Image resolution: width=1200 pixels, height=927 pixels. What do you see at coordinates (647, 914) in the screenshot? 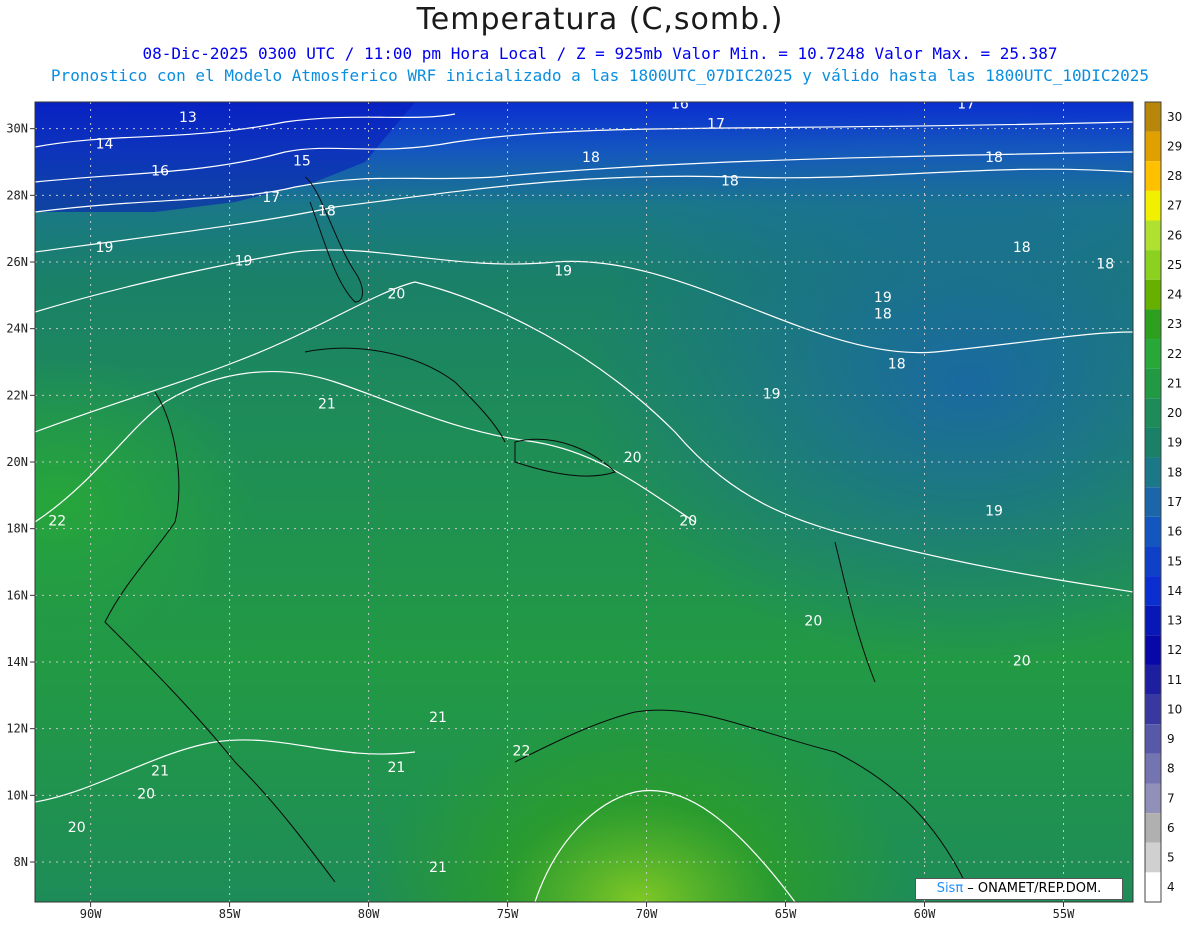
I see `lon-tick-label: 70W` at bounding box center [647, 914].